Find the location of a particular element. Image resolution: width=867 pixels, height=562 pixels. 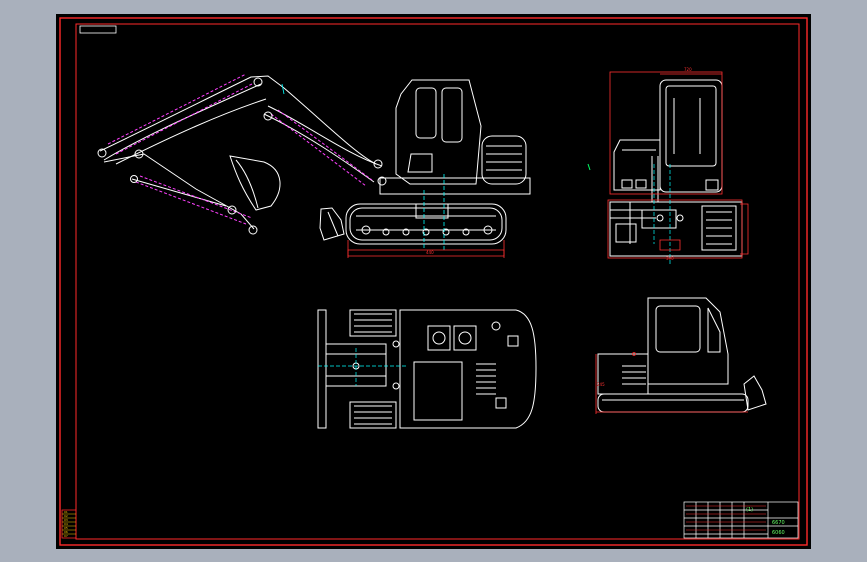

title-block-code: 6060 is located at coordinates (778, 533).